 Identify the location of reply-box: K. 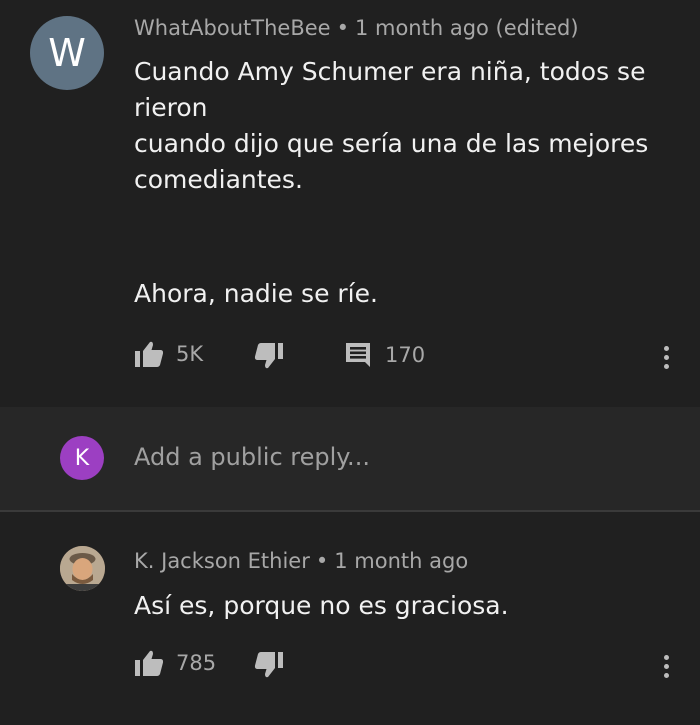
(350, 459).